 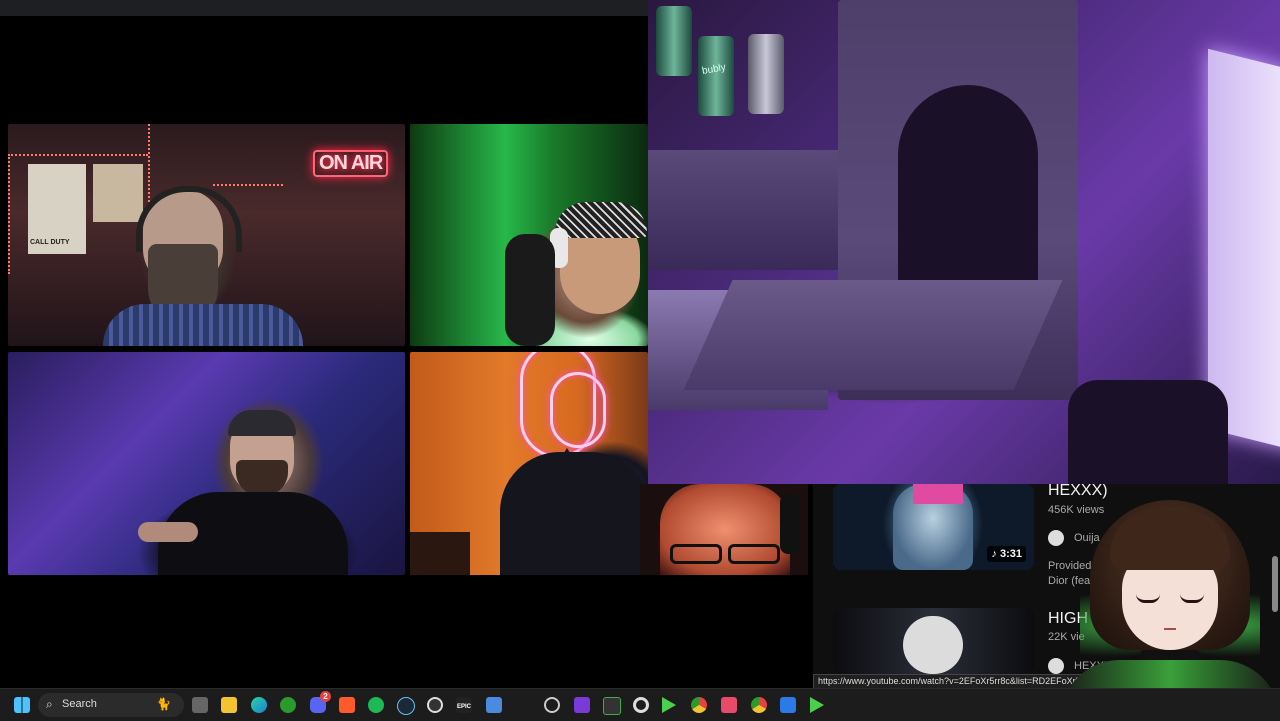 What do you see at coordinates (163, 704) in the screenshot?
I see `search-highlight-icon: 🐈` at bounding box center [163, 704].